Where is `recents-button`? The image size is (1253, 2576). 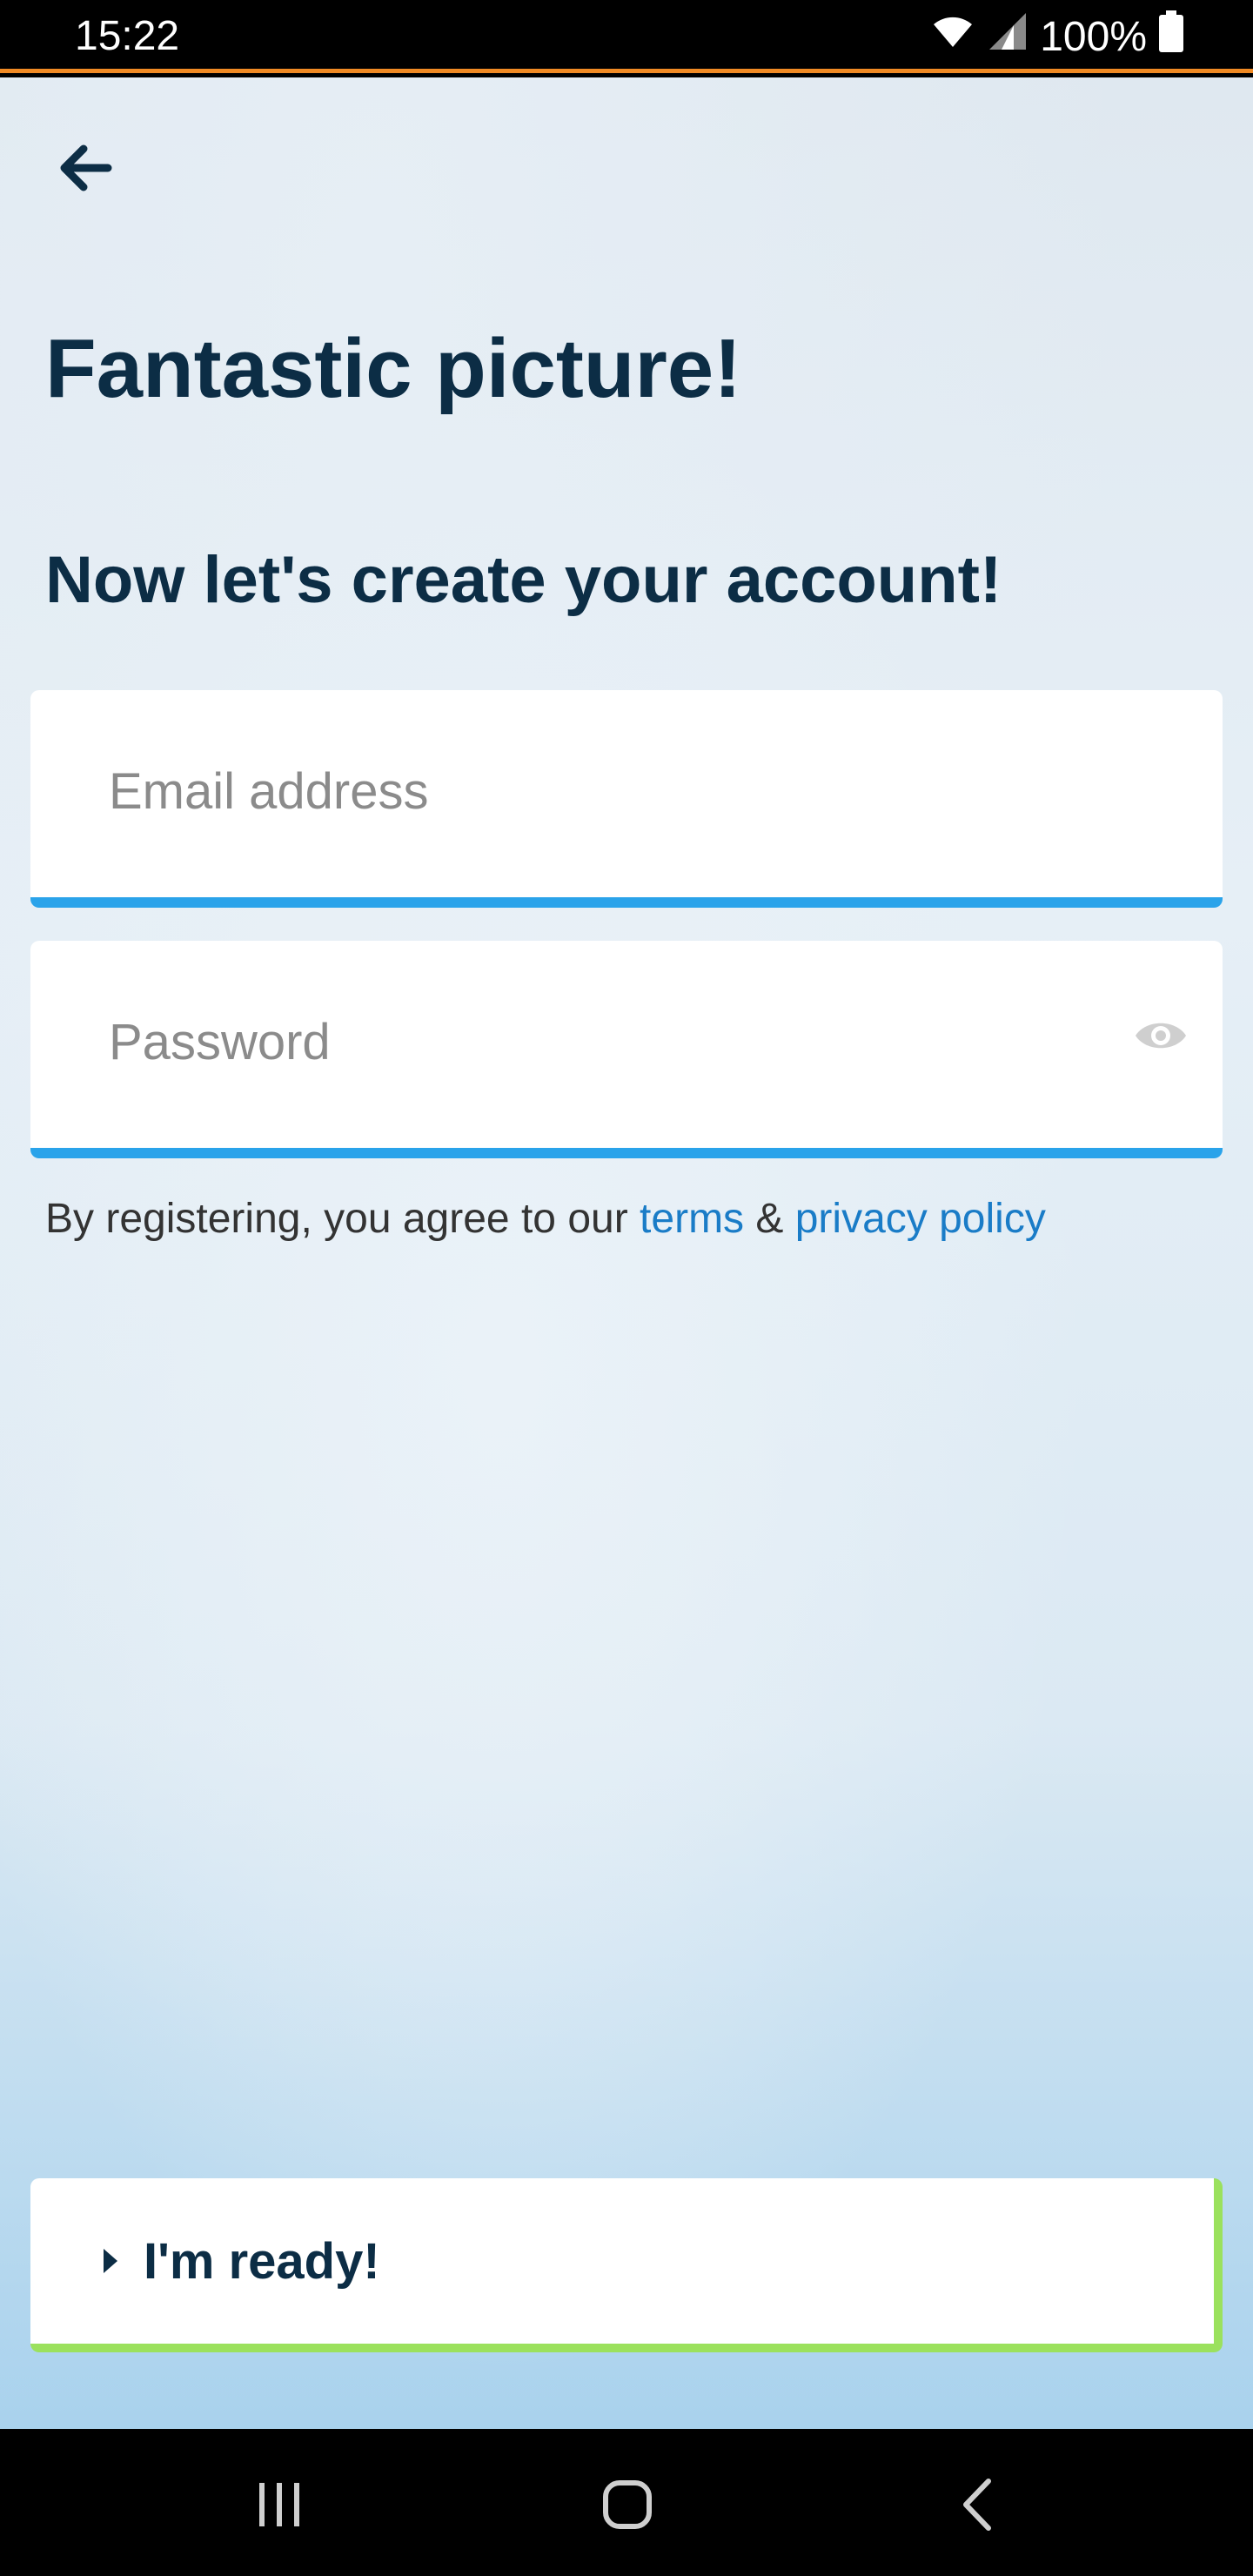 recents-button is located at coordinates (279, 2504).